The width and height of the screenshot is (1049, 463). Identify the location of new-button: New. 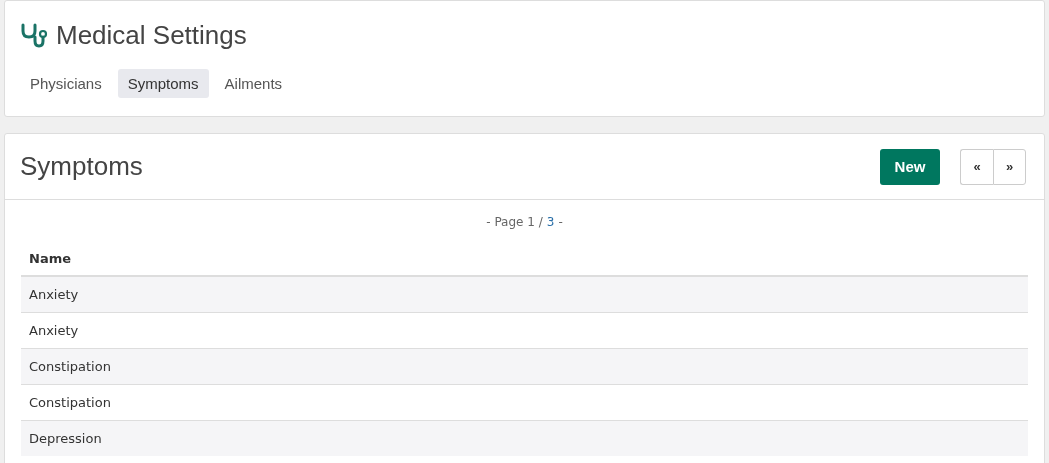
(910, 166).